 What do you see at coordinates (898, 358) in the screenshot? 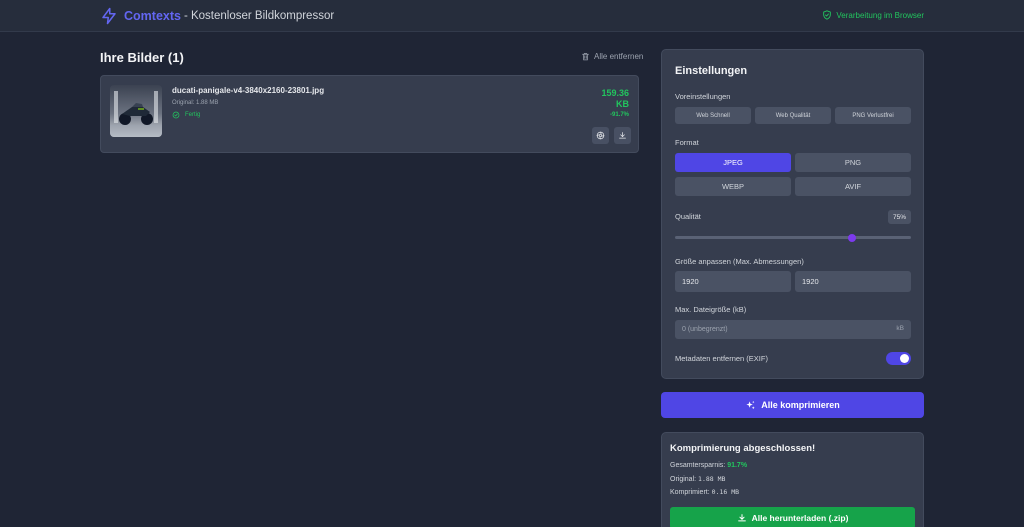
I see `metadata-toggle` at bounding box center [898, 358].